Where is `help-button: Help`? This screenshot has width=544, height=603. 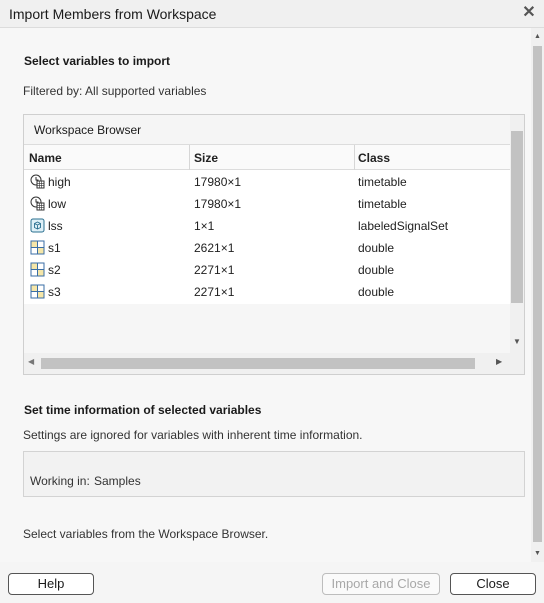
help-button: Help is located at coordinates (51, 584).